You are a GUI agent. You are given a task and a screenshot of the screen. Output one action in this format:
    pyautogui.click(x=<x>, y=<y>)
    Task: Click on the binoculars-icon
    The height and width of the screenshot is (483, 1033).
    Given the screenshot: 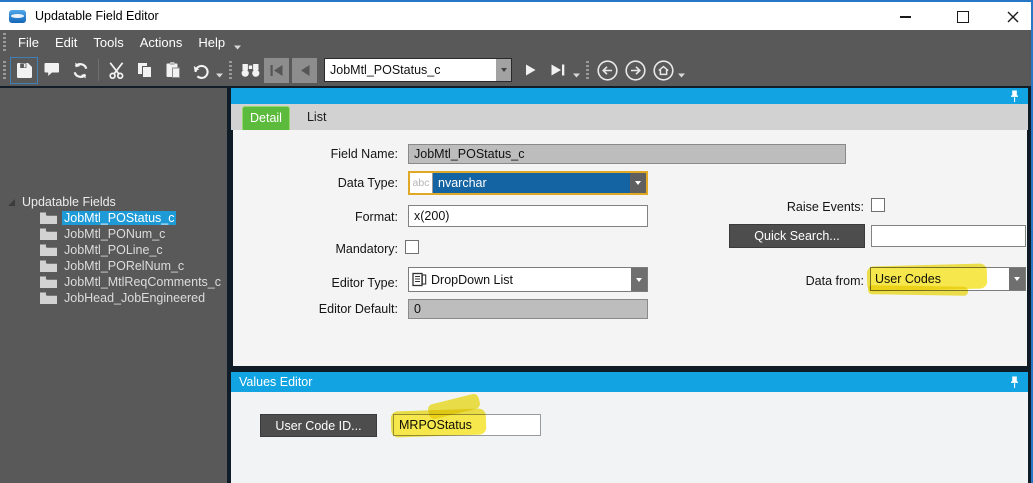 What is the action you would take?
    pyautogui.click(x=250, y=70)
    